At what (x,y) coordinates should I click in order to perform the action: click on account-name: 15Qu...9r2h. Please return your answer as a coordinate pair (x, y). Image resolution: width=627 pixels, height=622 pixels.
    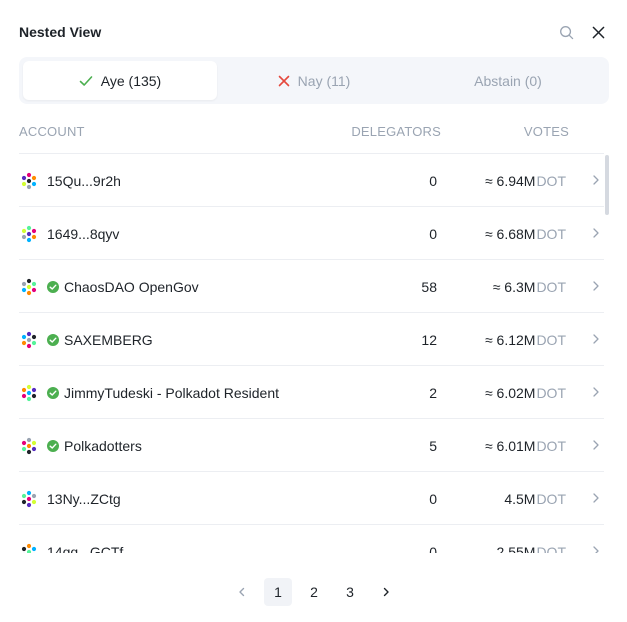
    Looking at the image, I should click on (84, 180).